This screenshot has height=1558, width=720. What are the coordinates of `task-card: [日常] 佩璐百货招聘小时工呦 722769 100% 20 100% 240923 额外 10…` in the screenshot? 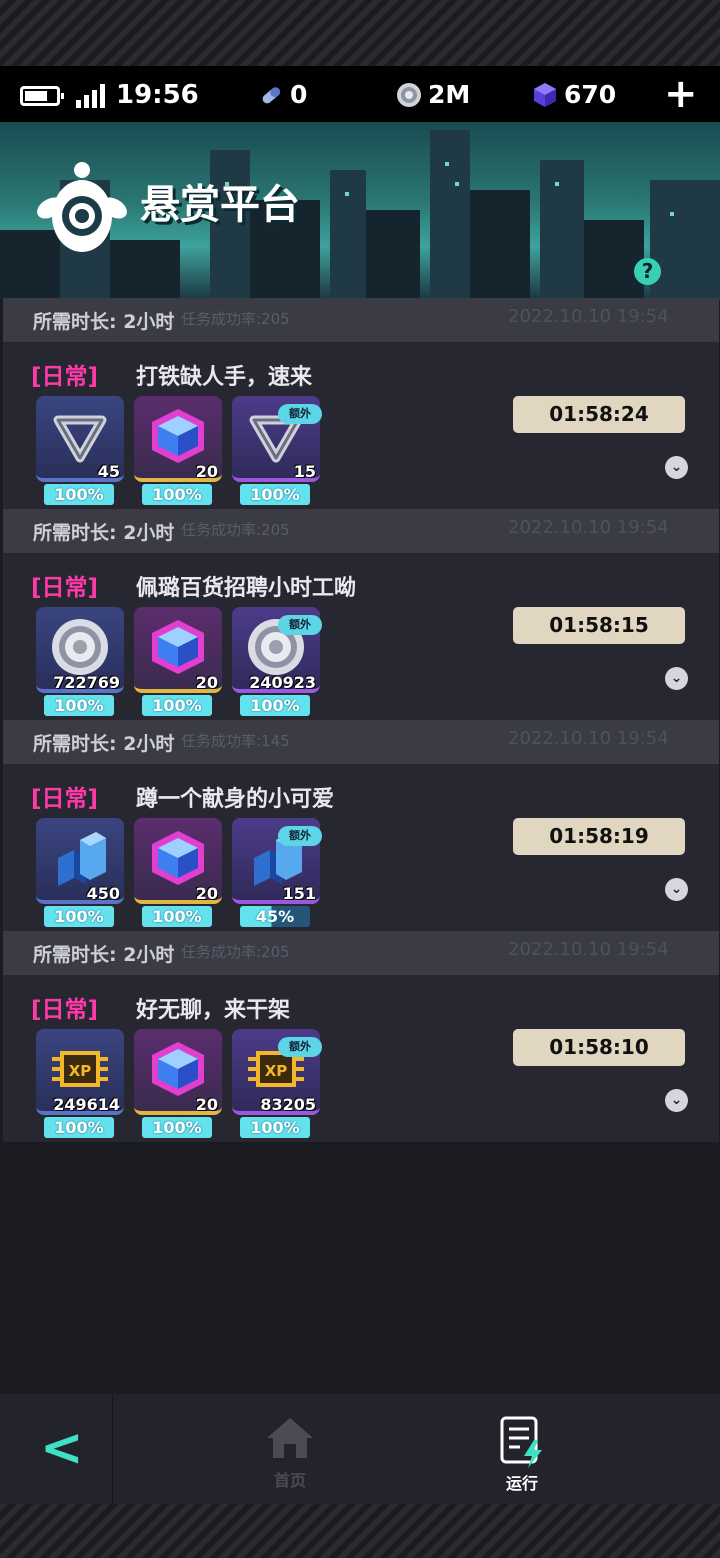 It's located at (361, 636).